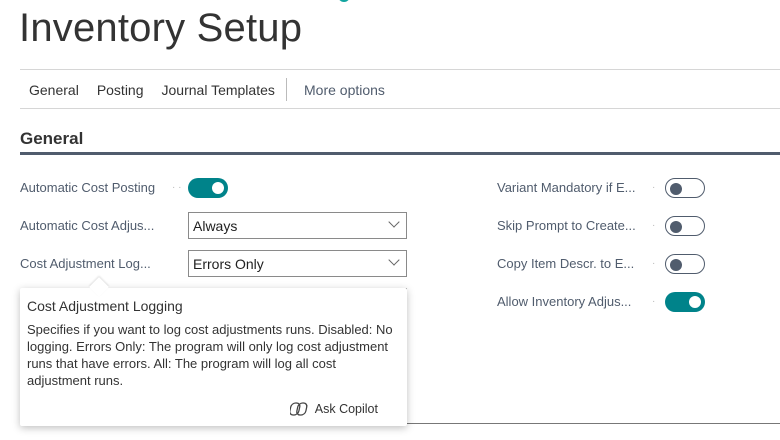 The width and height of the screenshot is (780, 440). What do you see at coordinates (297, 225) in the screenshot?
I see `automatic-cost-adjustment-select: Always` at bounding box center [297, 225].